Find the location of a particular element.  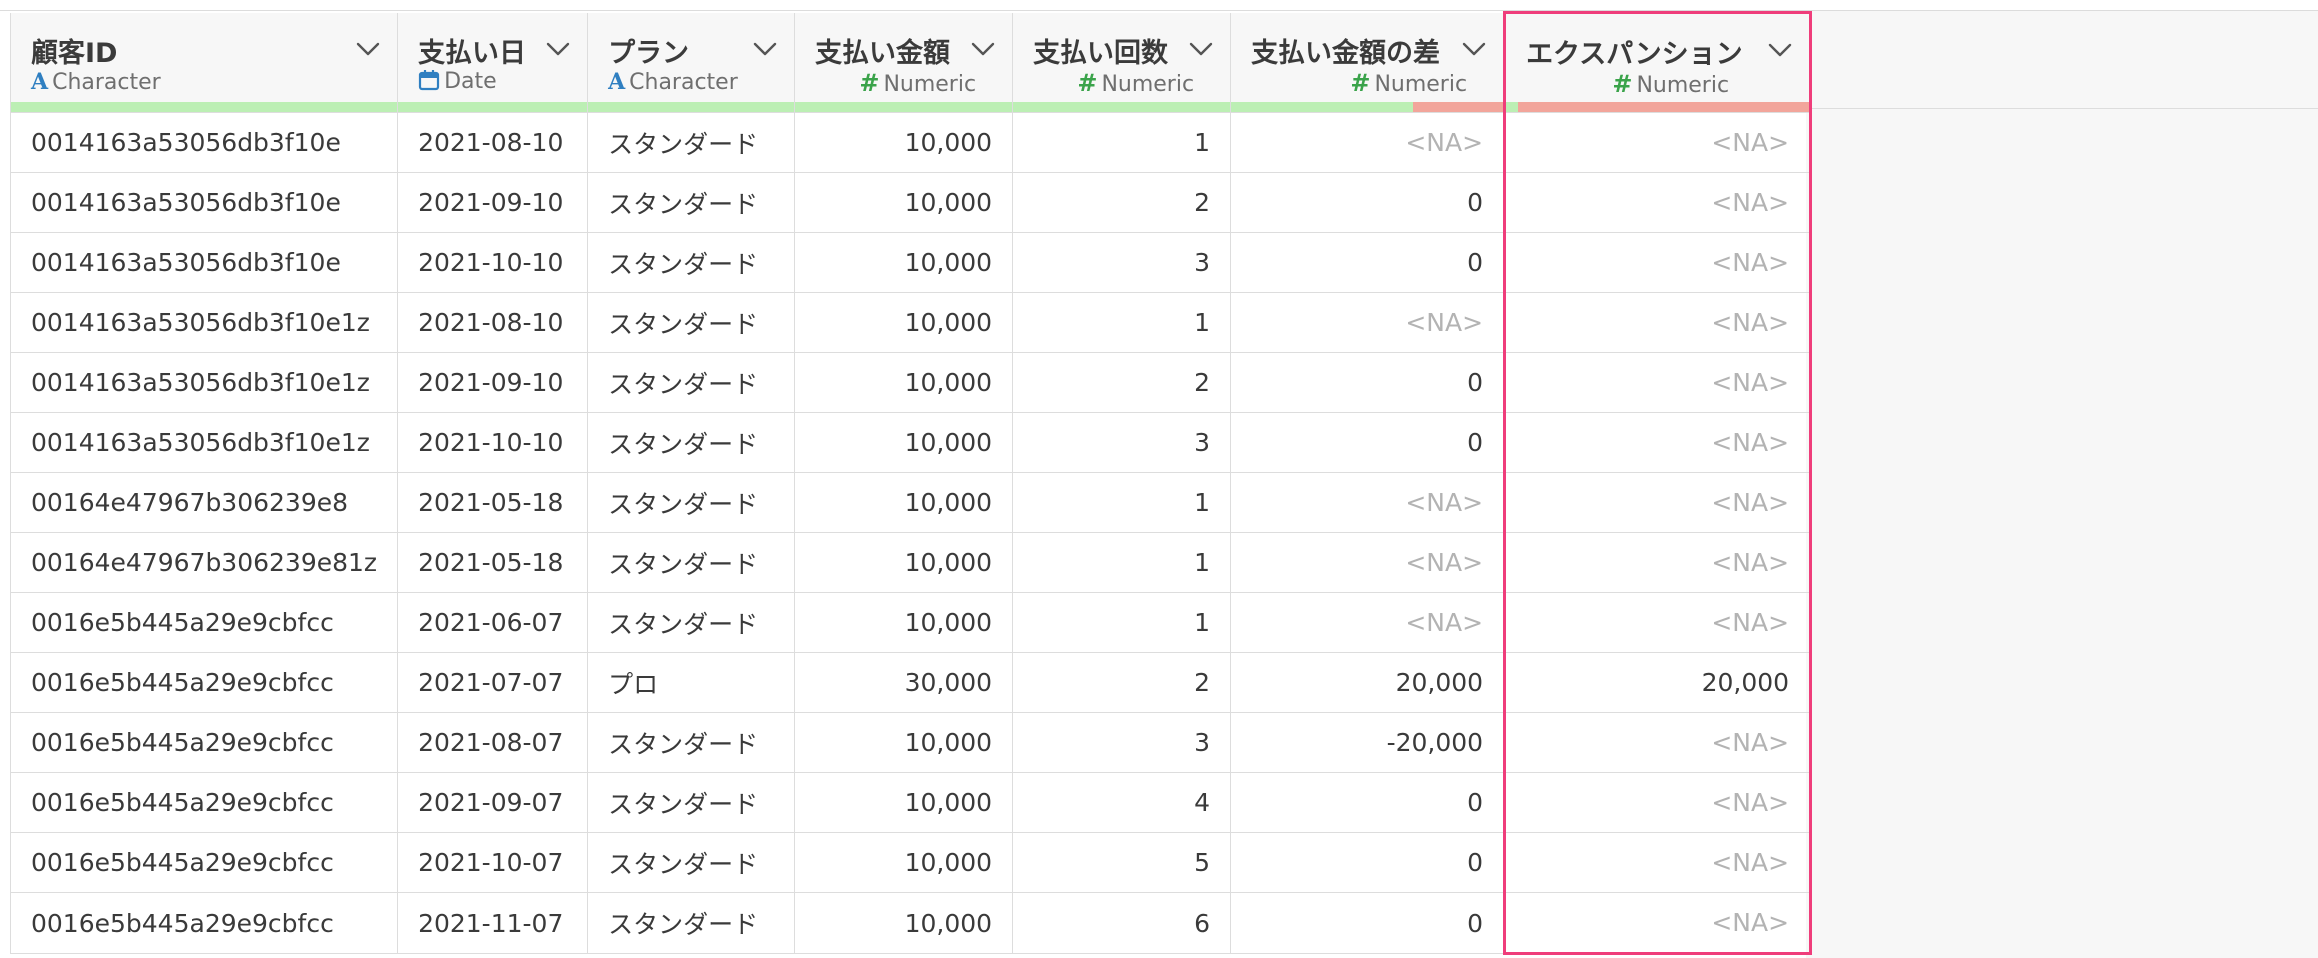

table-cell: 2021-06-07 is located at coordinates (493, 622).